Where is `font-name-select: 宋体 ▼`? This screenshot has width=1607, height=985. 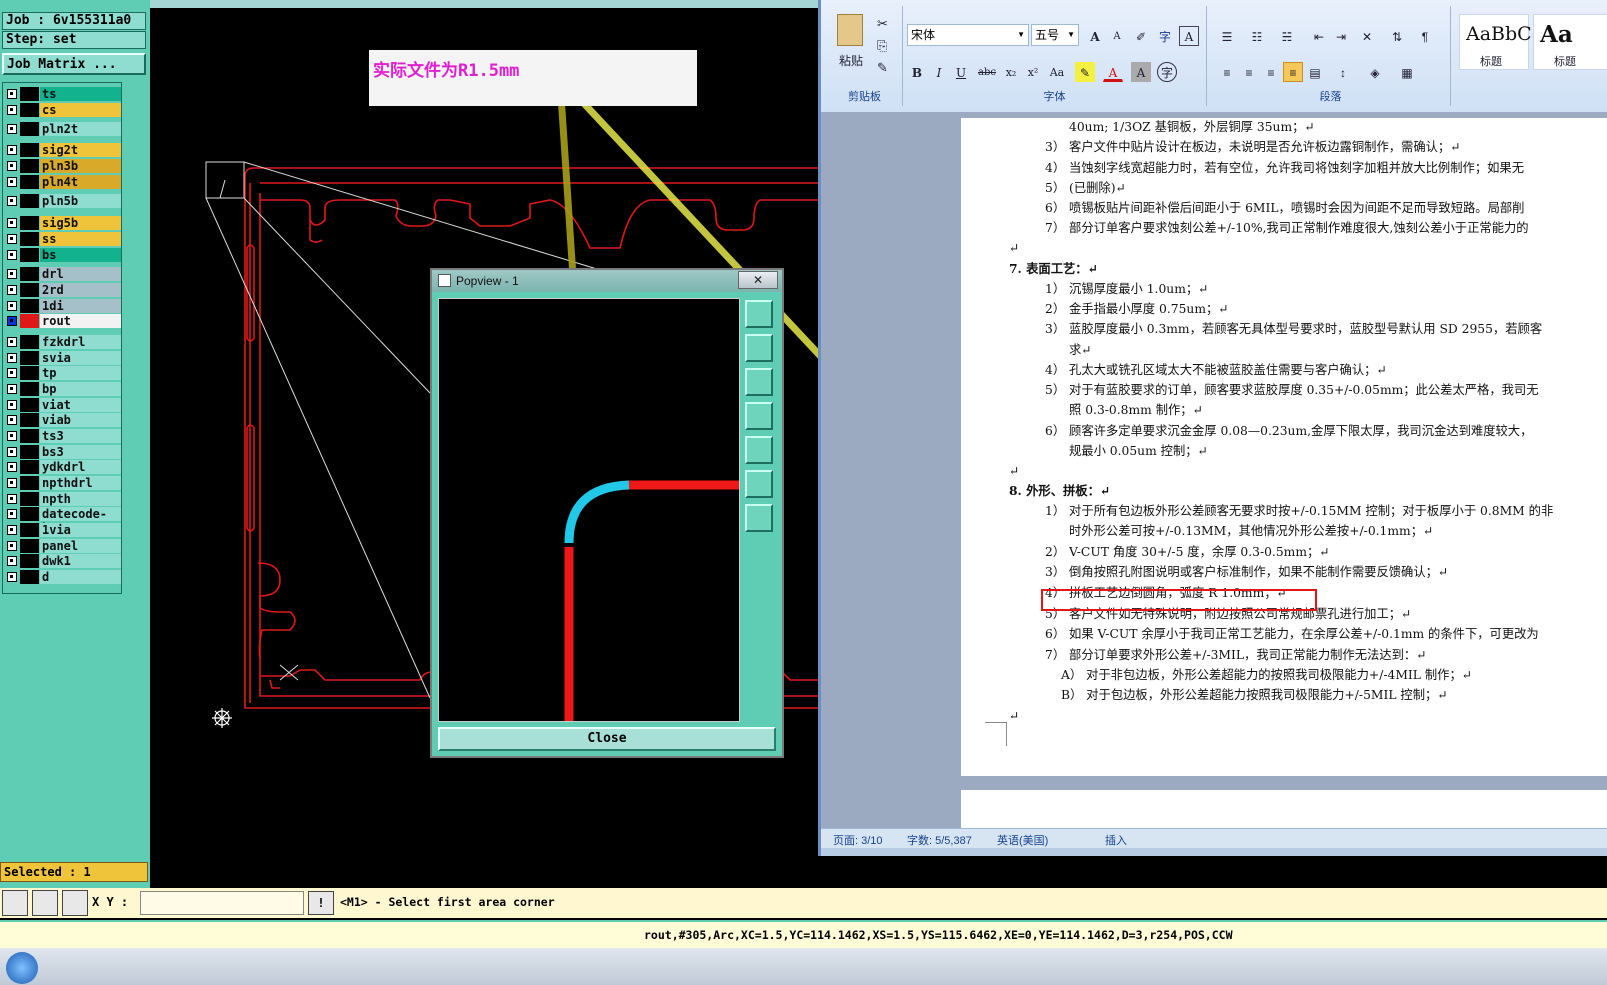
font-name-select: 宋体 ▼ is located at coordinates (968, 35).